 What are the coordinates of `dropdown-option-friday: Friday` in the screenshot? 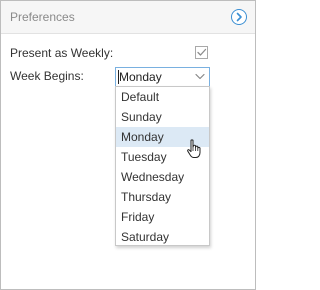 It's located at (162, 217).